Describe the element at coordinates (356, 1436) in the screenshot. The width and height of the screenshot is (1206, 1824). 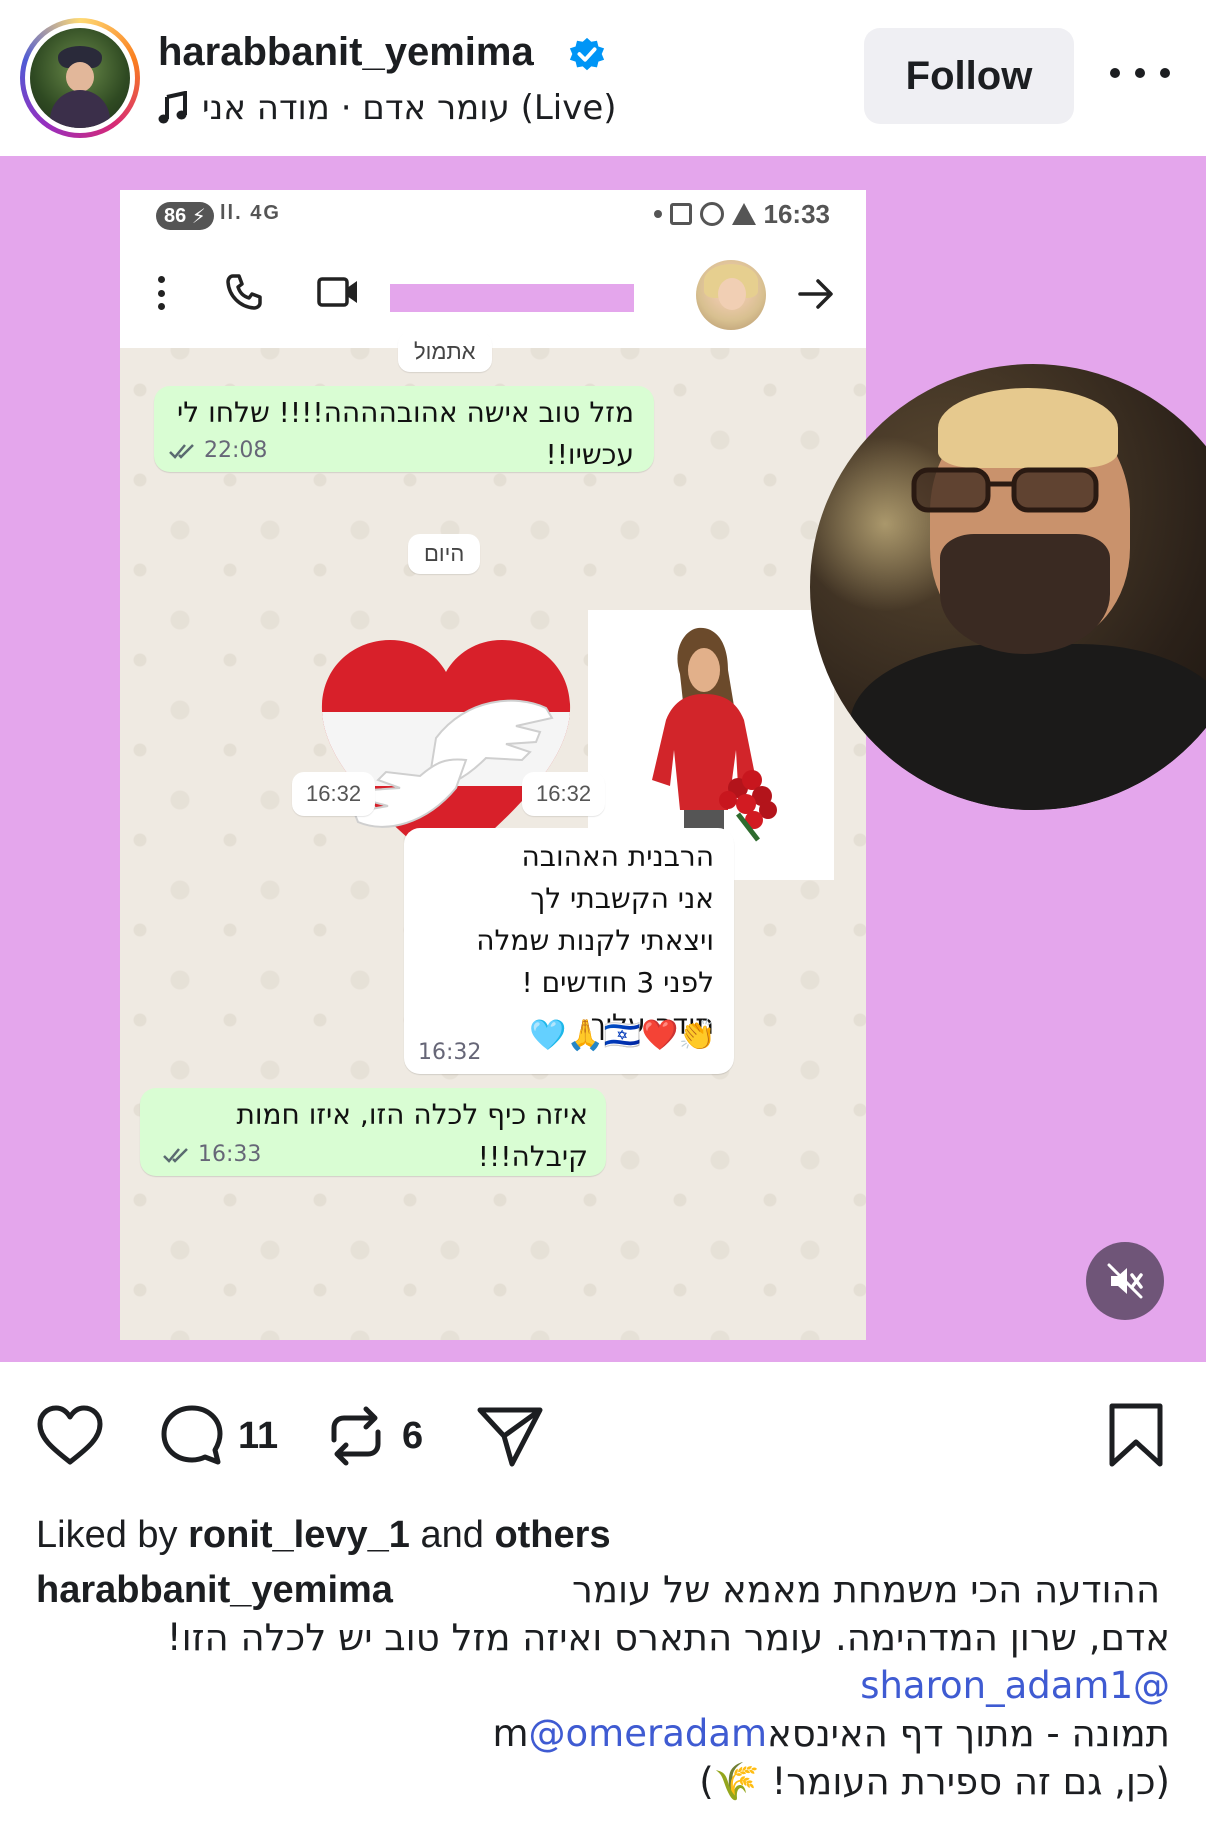
I see `repost-icon` at that location.